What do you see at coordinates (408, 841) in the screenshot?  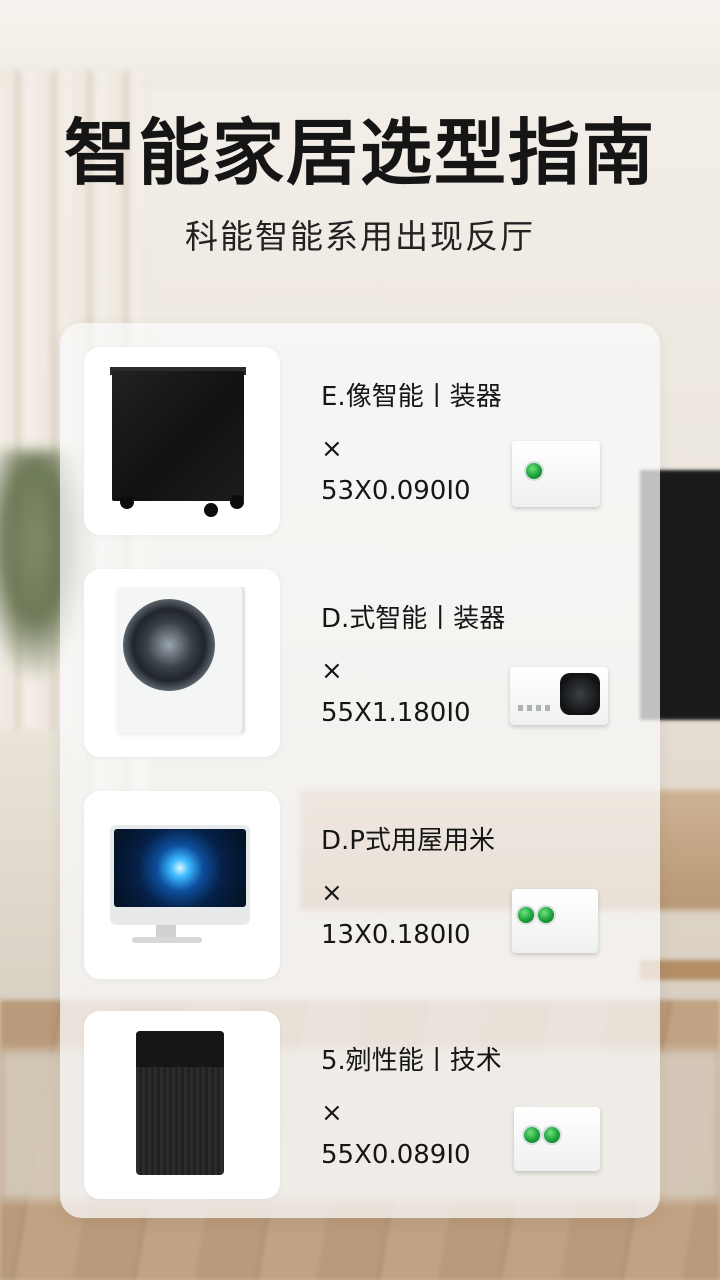 I see `item-name: D.P式用屋用米` at bounding box center [408, 841].